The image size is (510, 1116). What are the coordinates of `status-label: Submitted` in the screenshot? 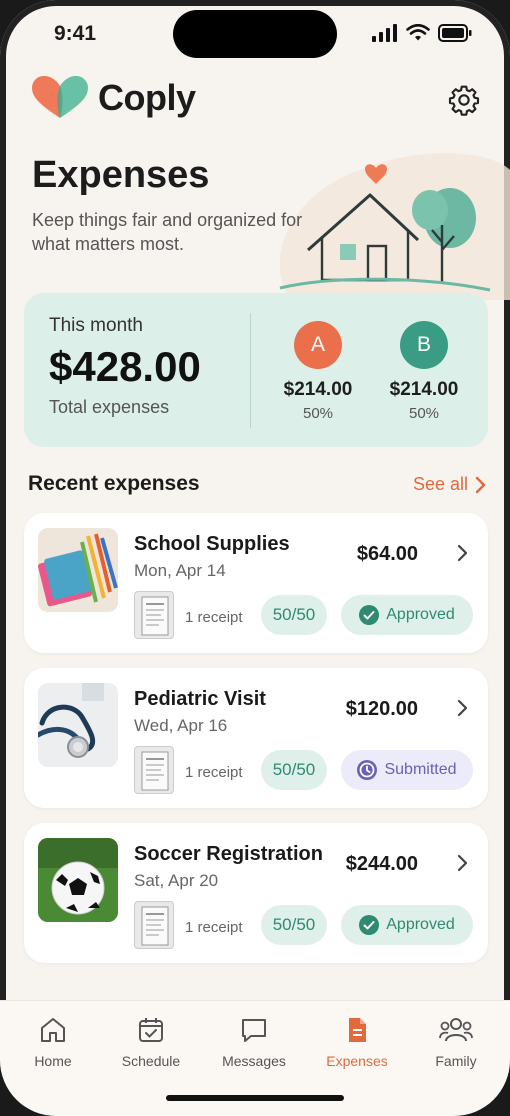 It's located at (420, 769).